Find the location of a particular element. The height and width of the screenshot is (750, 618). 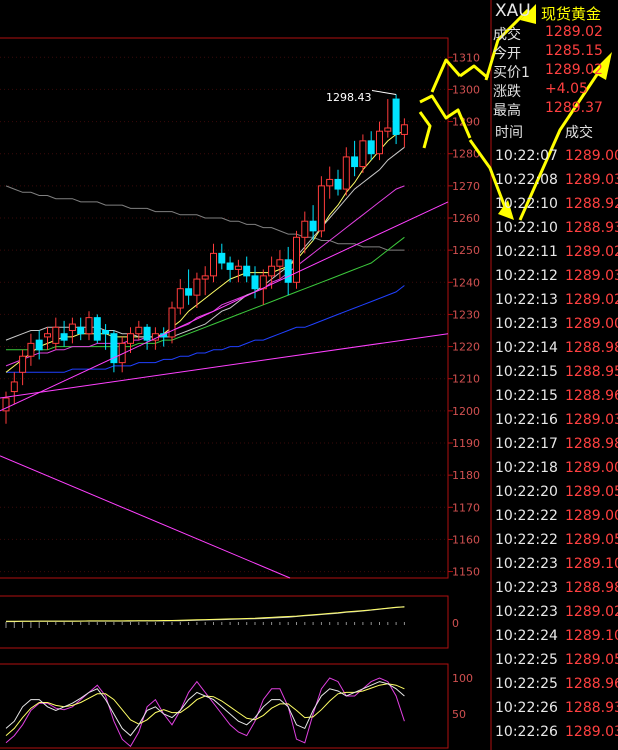

tick-time: 10:22:23 is located at coordinates (526, 564).